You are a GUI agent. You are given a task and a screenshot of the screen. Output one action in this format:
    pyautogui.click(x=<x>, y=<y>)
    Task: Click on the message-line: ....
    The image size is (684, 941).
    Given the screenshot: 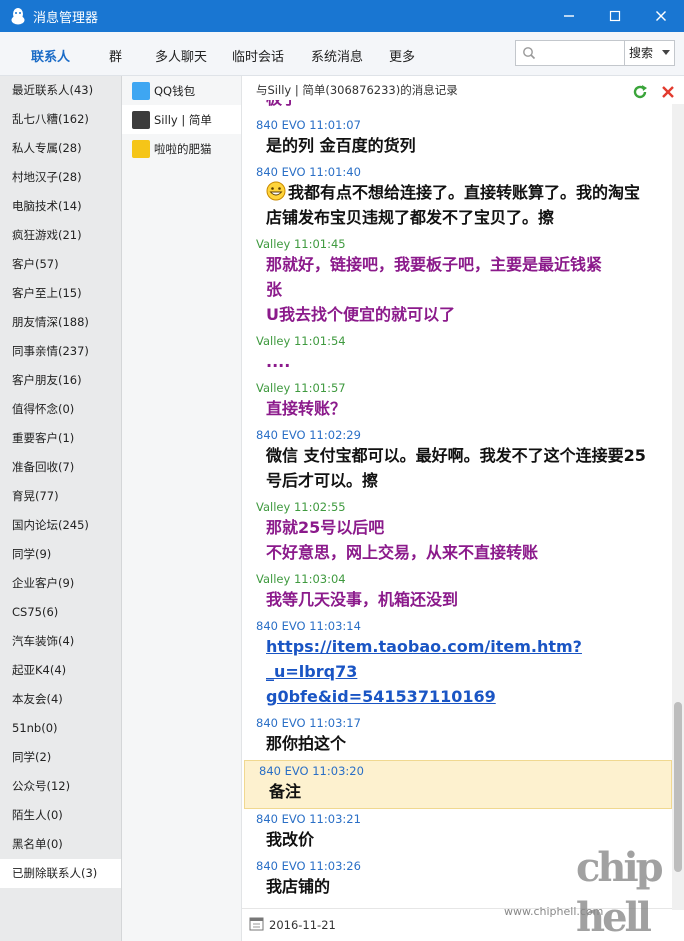 What is the action you would take?
    pyautogui.click(x=278, y=361)
    